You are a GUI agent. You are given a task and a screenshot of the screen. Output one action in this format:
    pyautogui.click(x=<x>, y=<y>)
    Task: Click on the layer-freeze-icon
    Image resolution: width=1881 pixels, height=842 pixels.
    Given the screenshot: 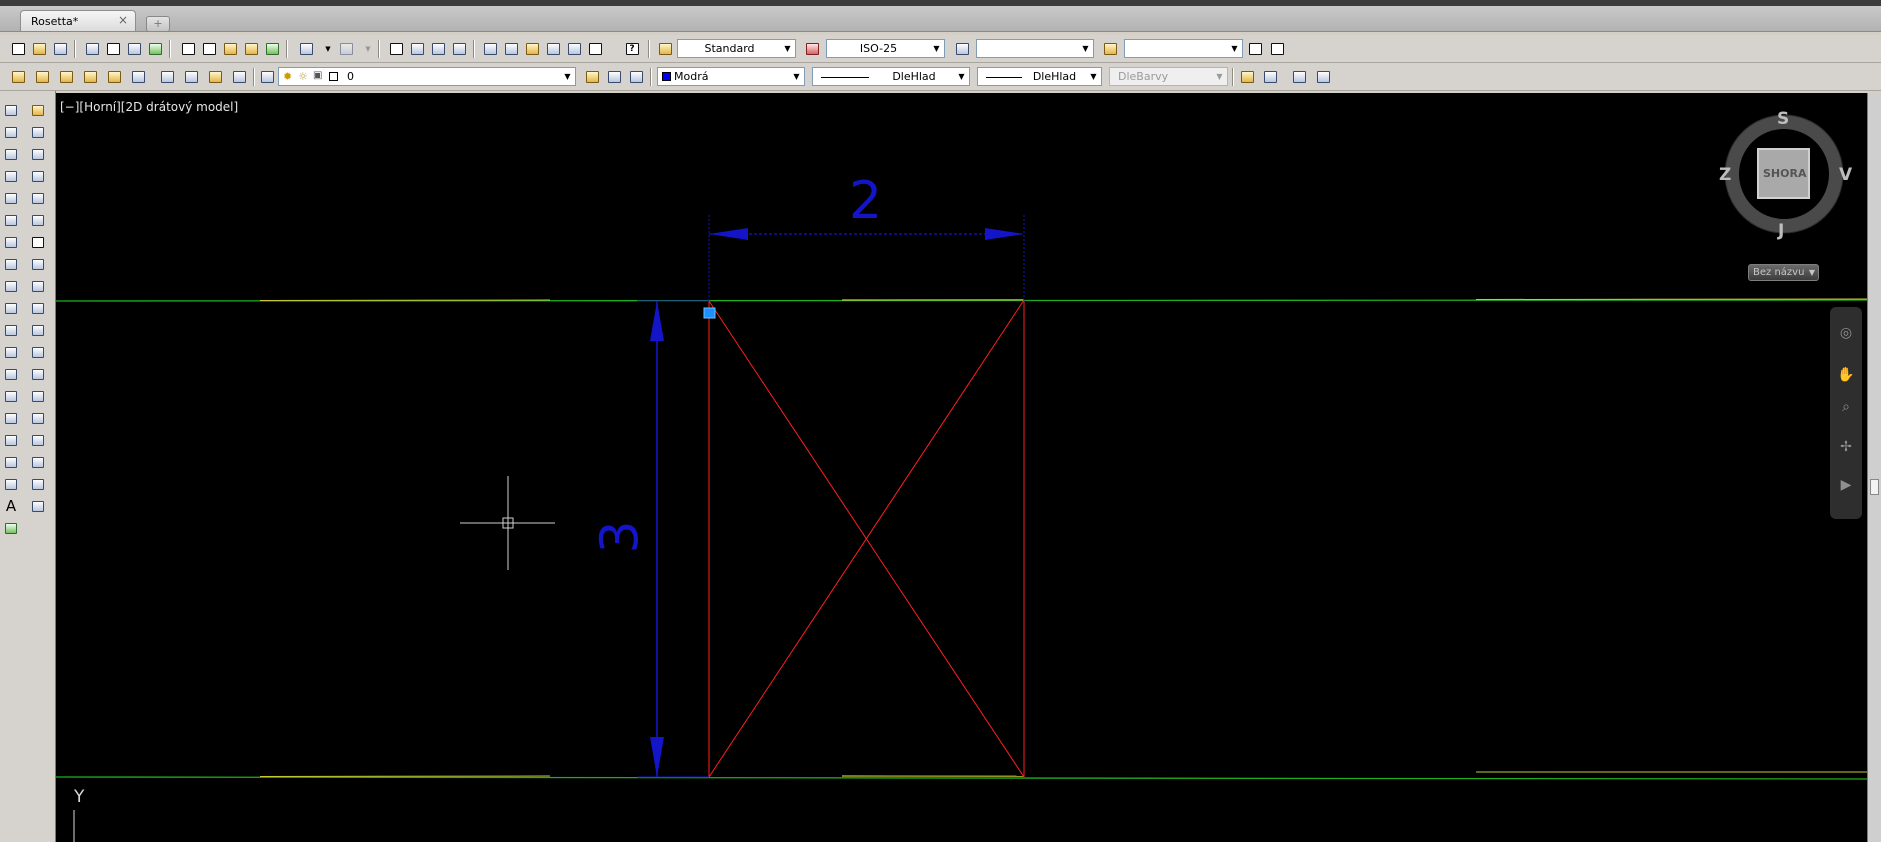 What is the action you would take?
    pyautogui.click(x=191, y=76)
    